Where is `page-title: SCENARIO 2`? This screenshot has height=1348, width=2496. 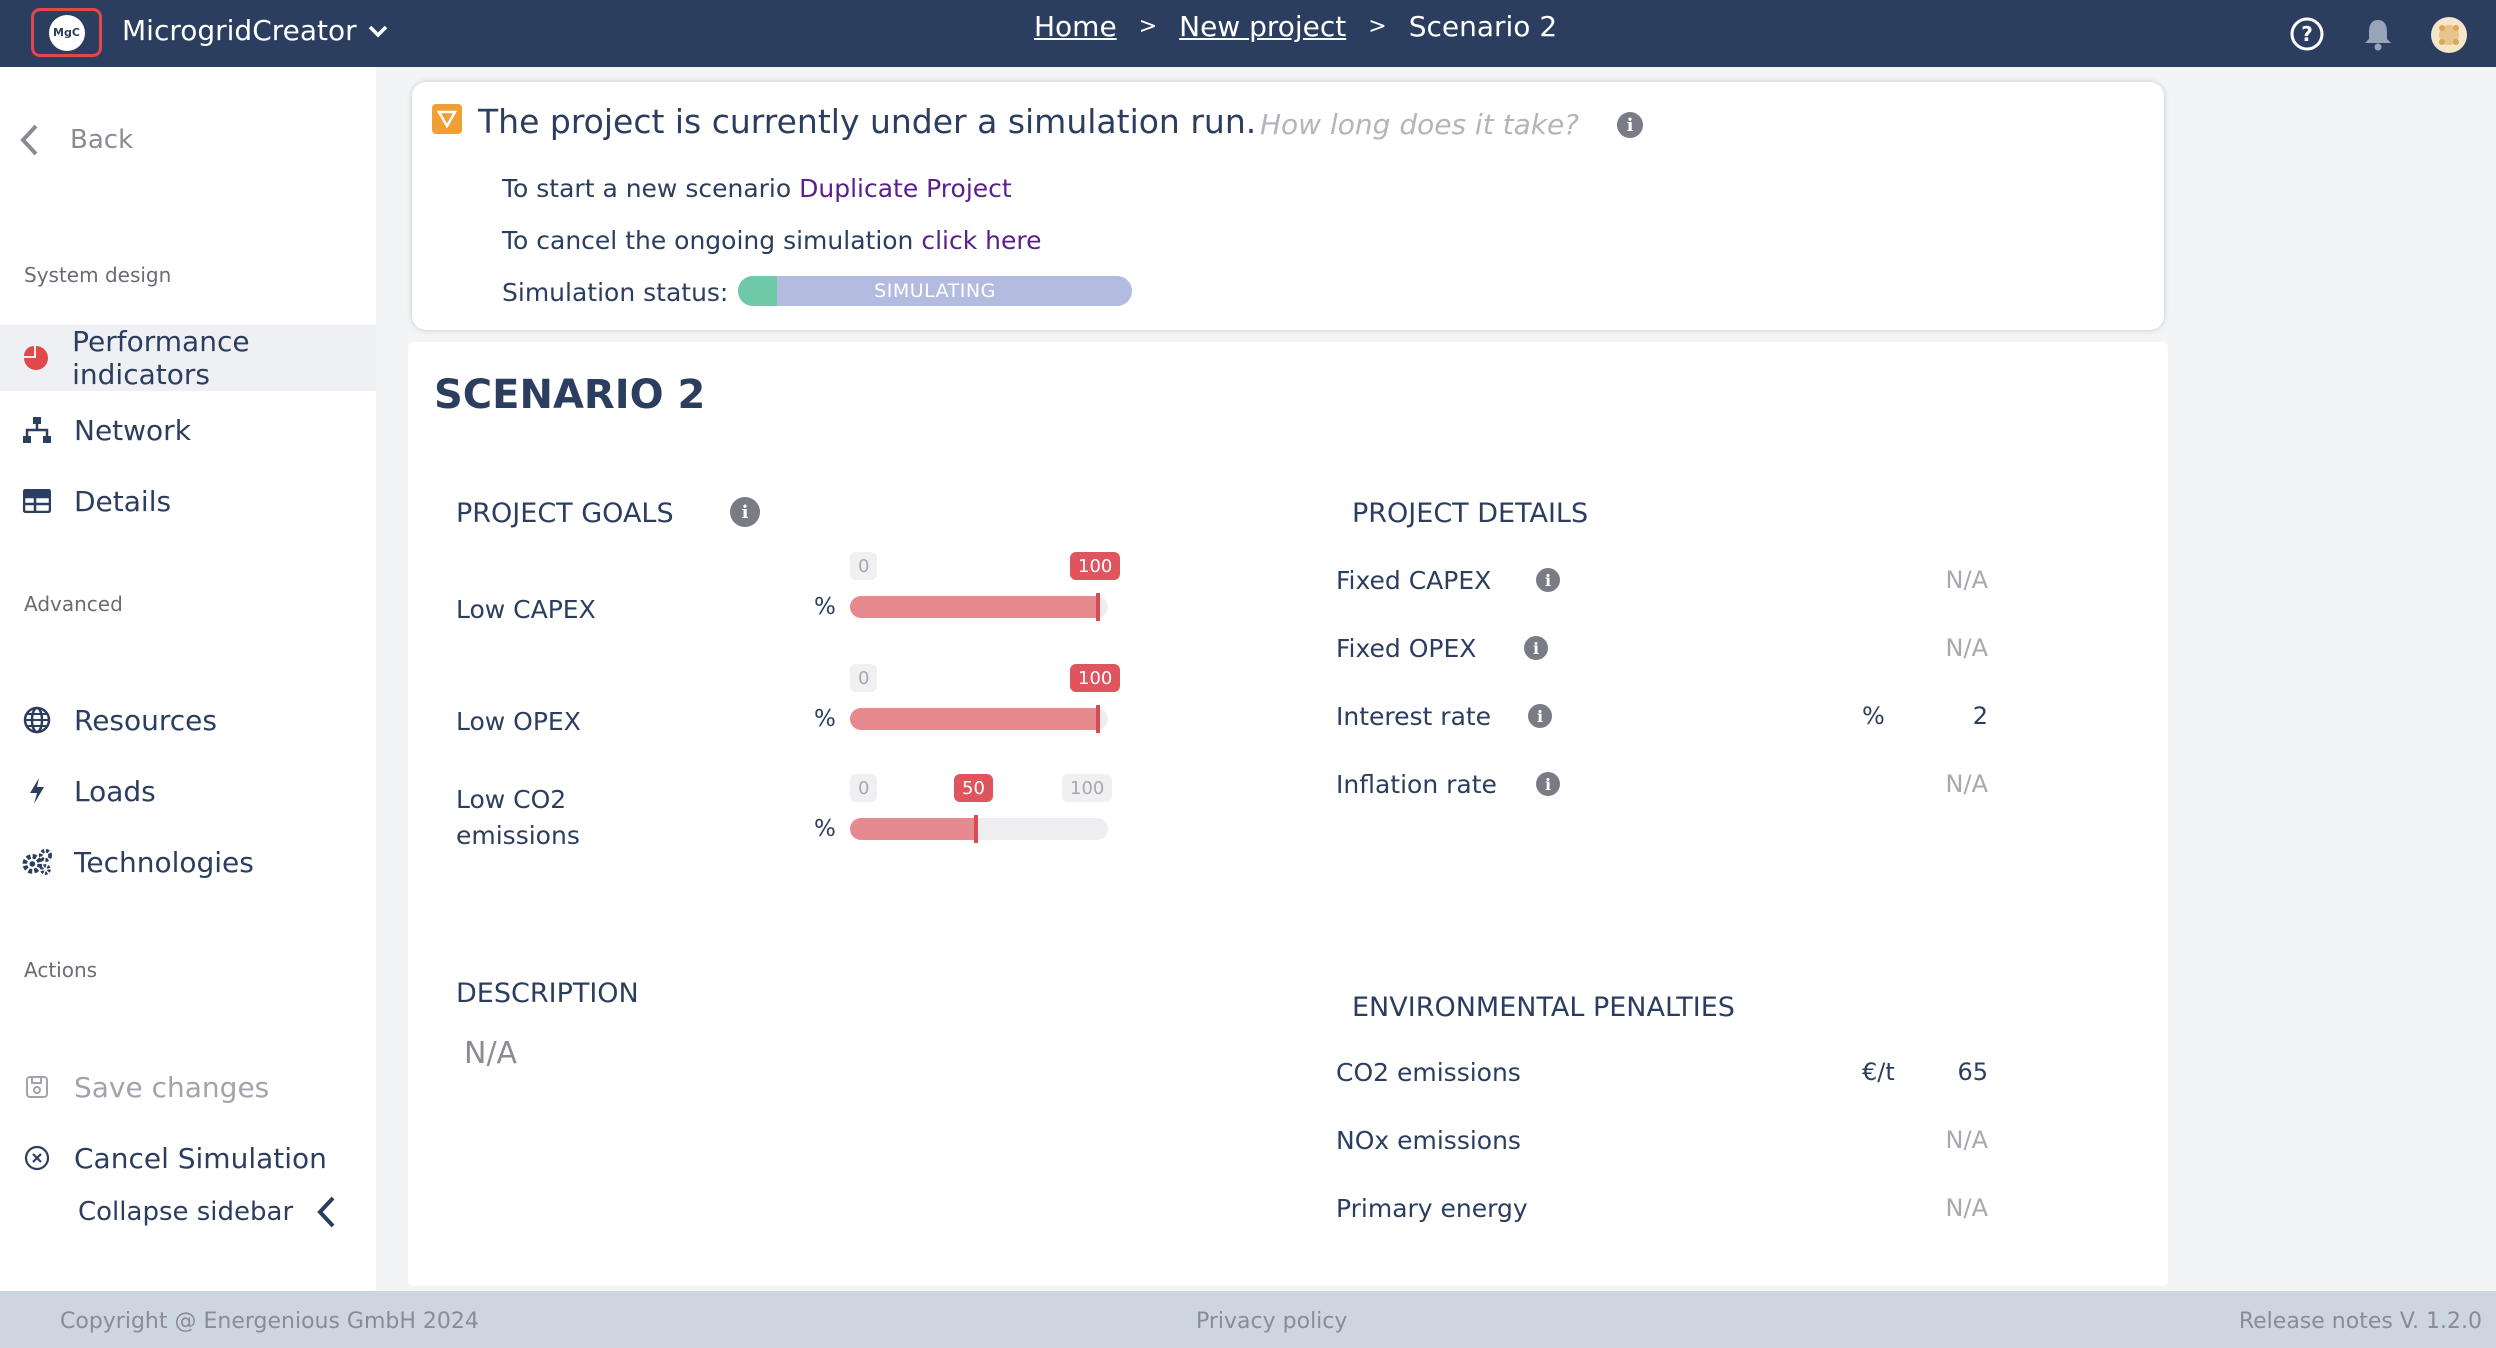
page-title: SCENARIO 2 is located at coordinates (570, 395).